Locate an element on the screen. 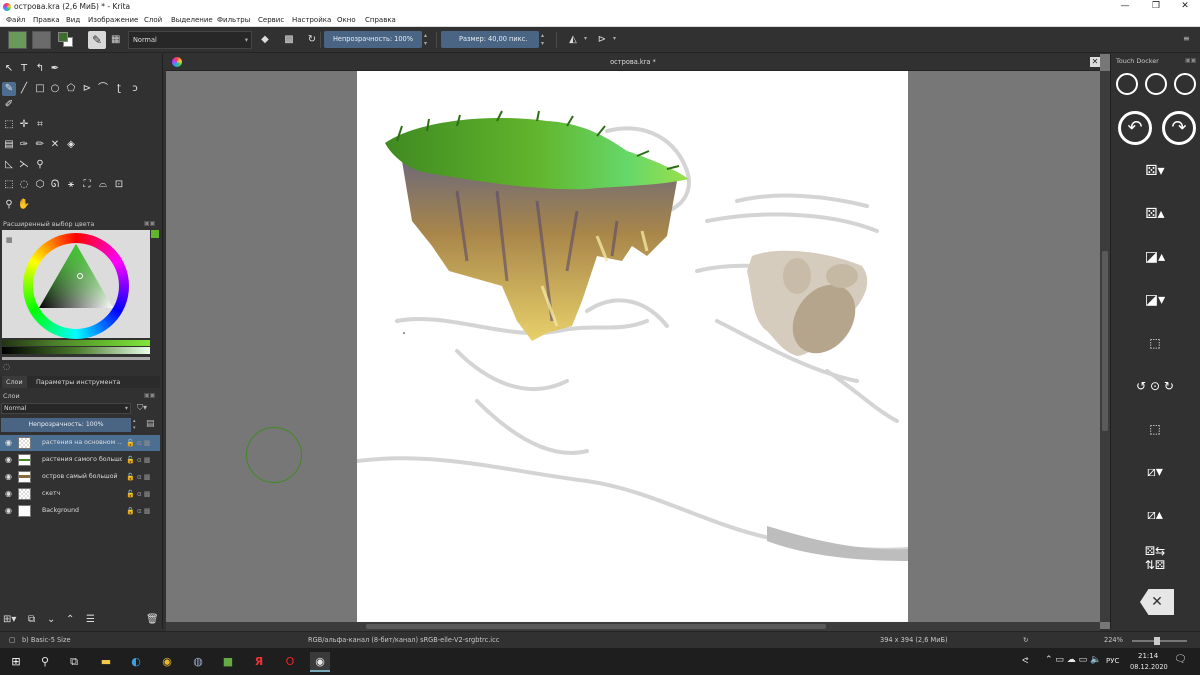 The height and width of the screenshot is (675, 1200). file-explorer-icon: ▬ is located at coordinates (106, 662).